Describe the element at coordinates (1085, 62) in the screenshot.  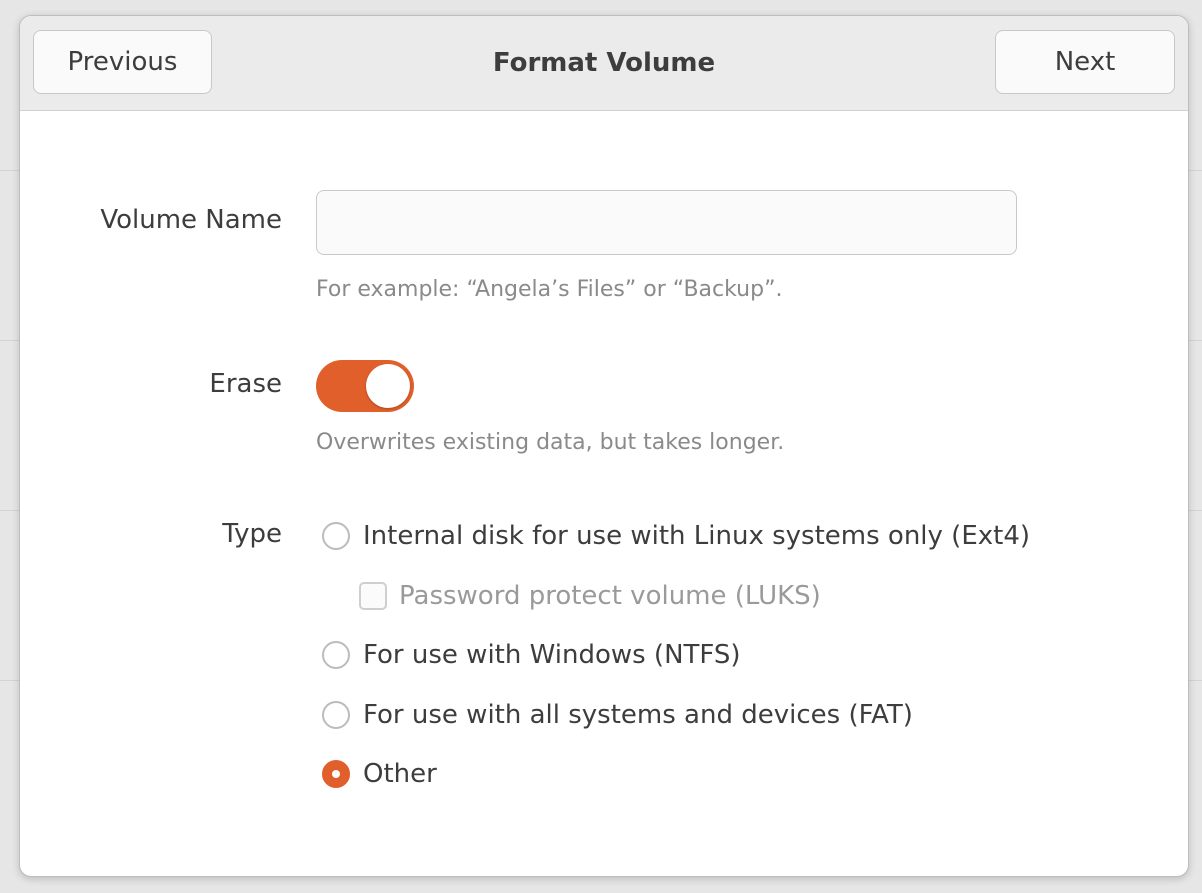
I see `next-button: Next` at that location.